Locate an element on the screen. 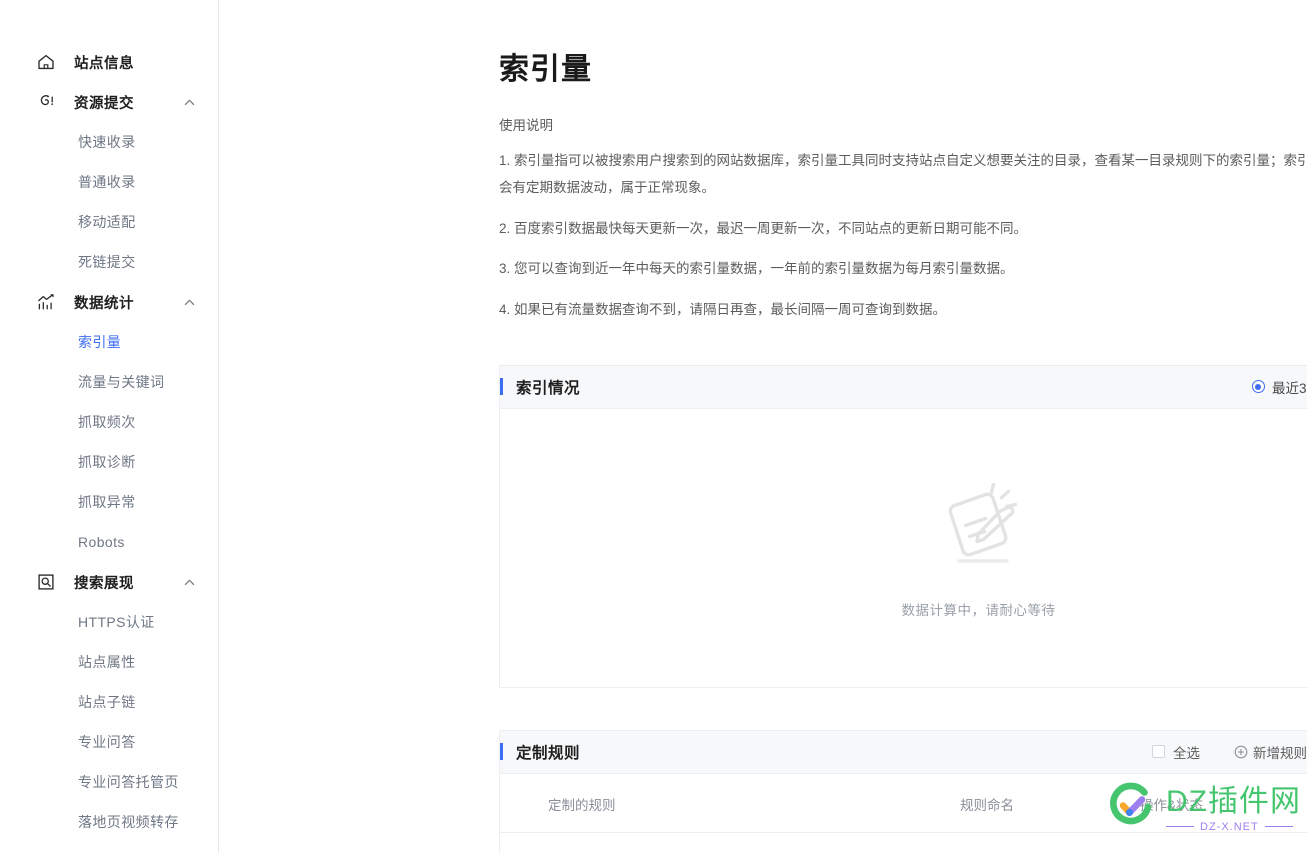 The image size is (1307, 853). sidebar-item-zhandian-shuxing: 站点属性 is located at coordinates (109, 662).